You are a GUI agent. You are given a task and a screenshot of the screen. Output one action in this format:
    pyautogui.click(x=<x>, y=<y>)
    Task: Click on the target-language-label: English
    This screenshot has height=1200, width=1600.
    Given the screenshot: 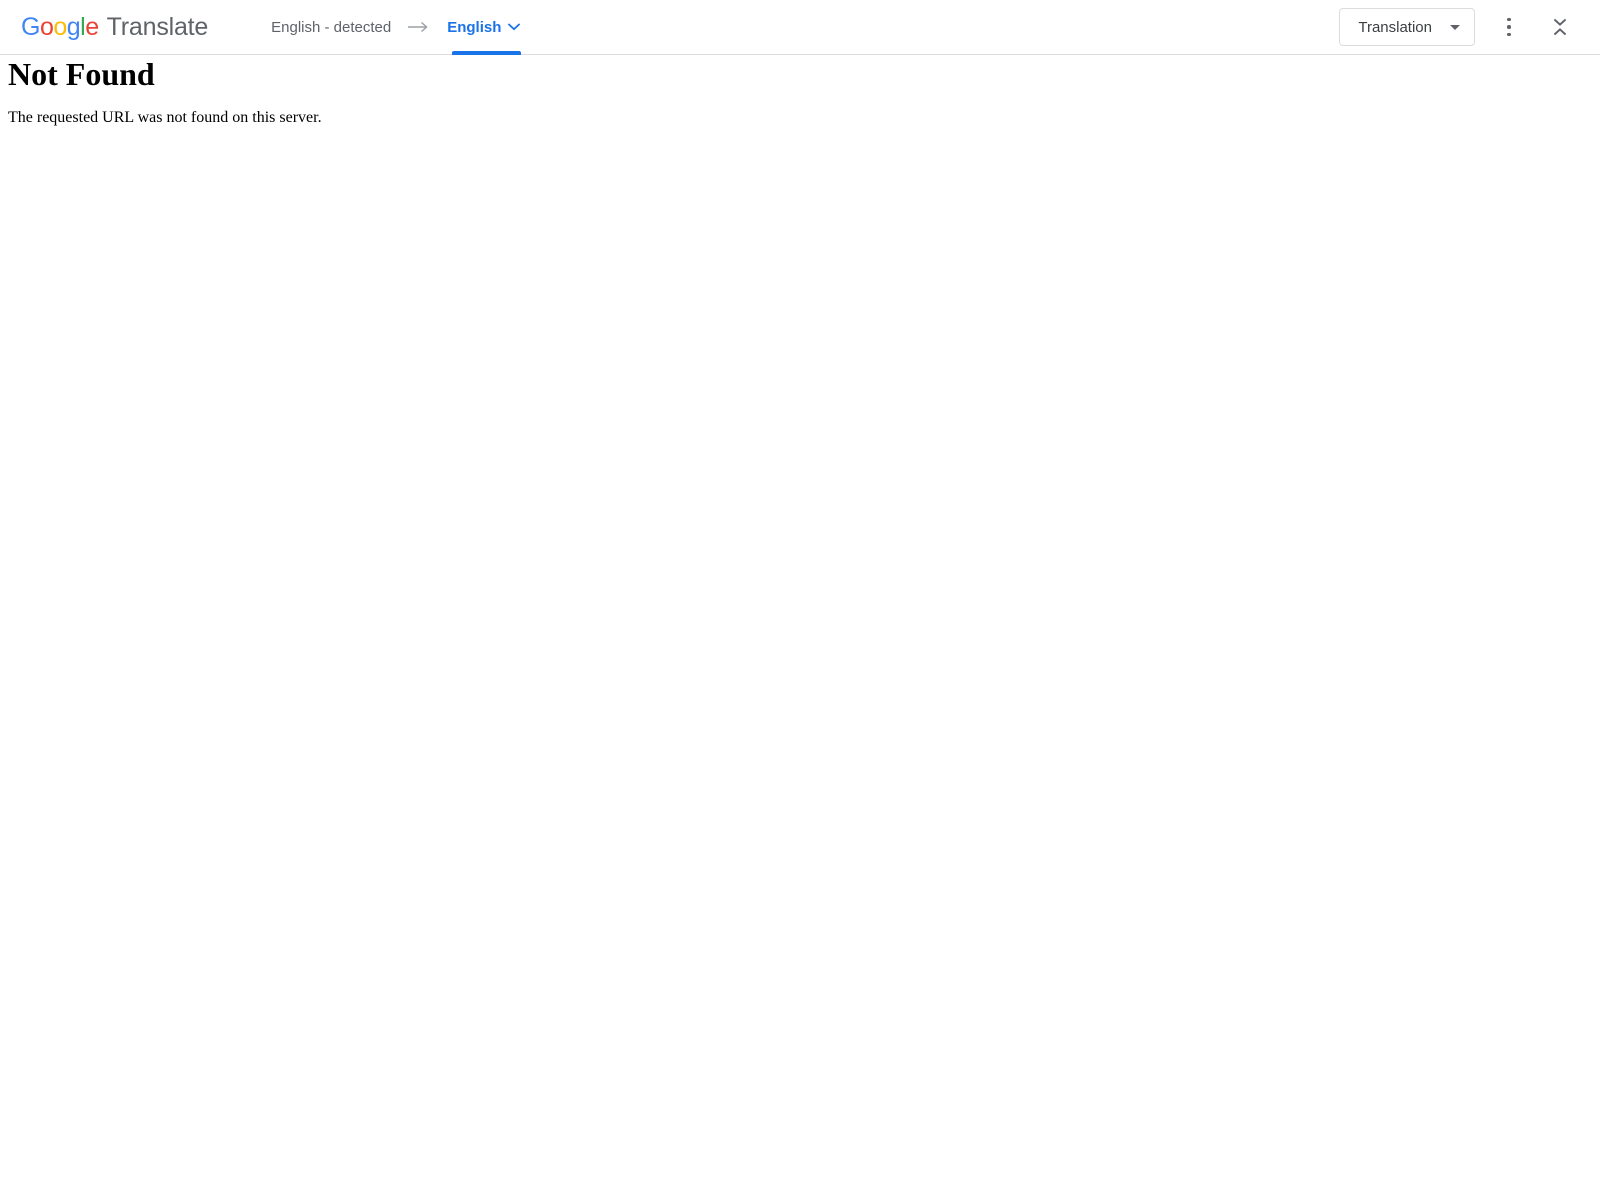 What is the action you would take?
    pyautogui.click(x=474, y=27)
    